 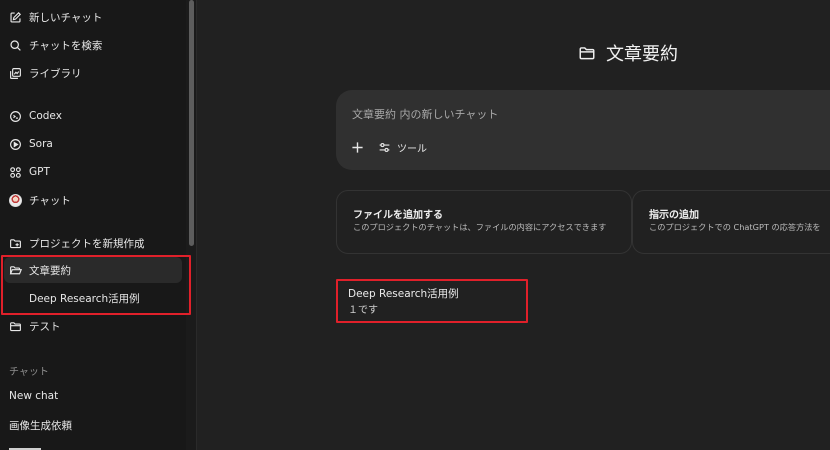 I want to click on folder-plus-icon, so click(x=15, y=243).